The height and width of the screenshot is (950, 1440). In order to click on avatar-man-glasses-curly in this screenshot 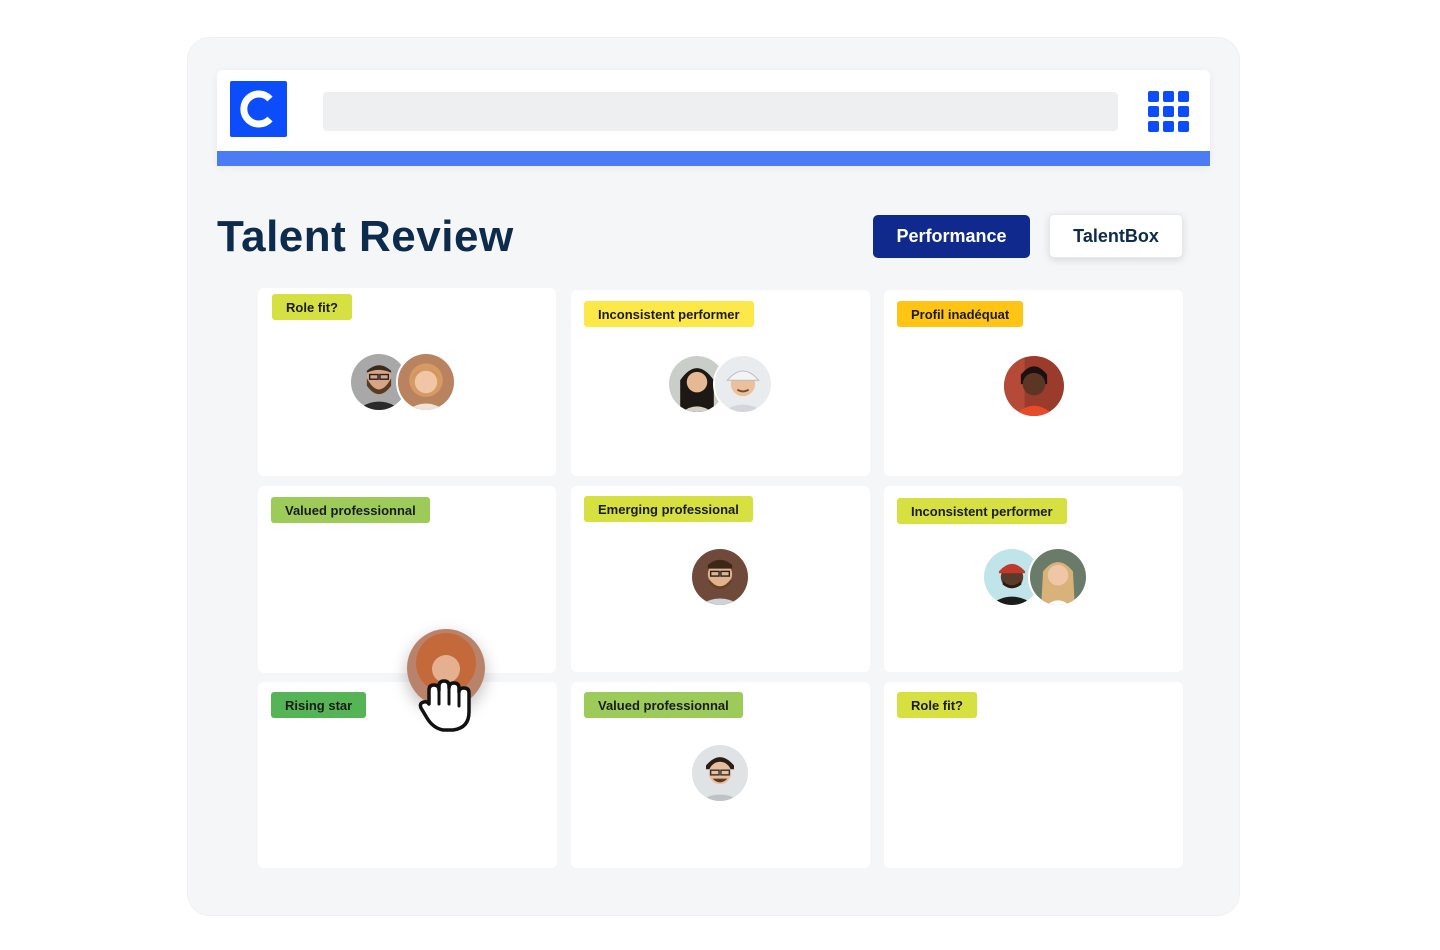, I will do `click(720, 773)`.